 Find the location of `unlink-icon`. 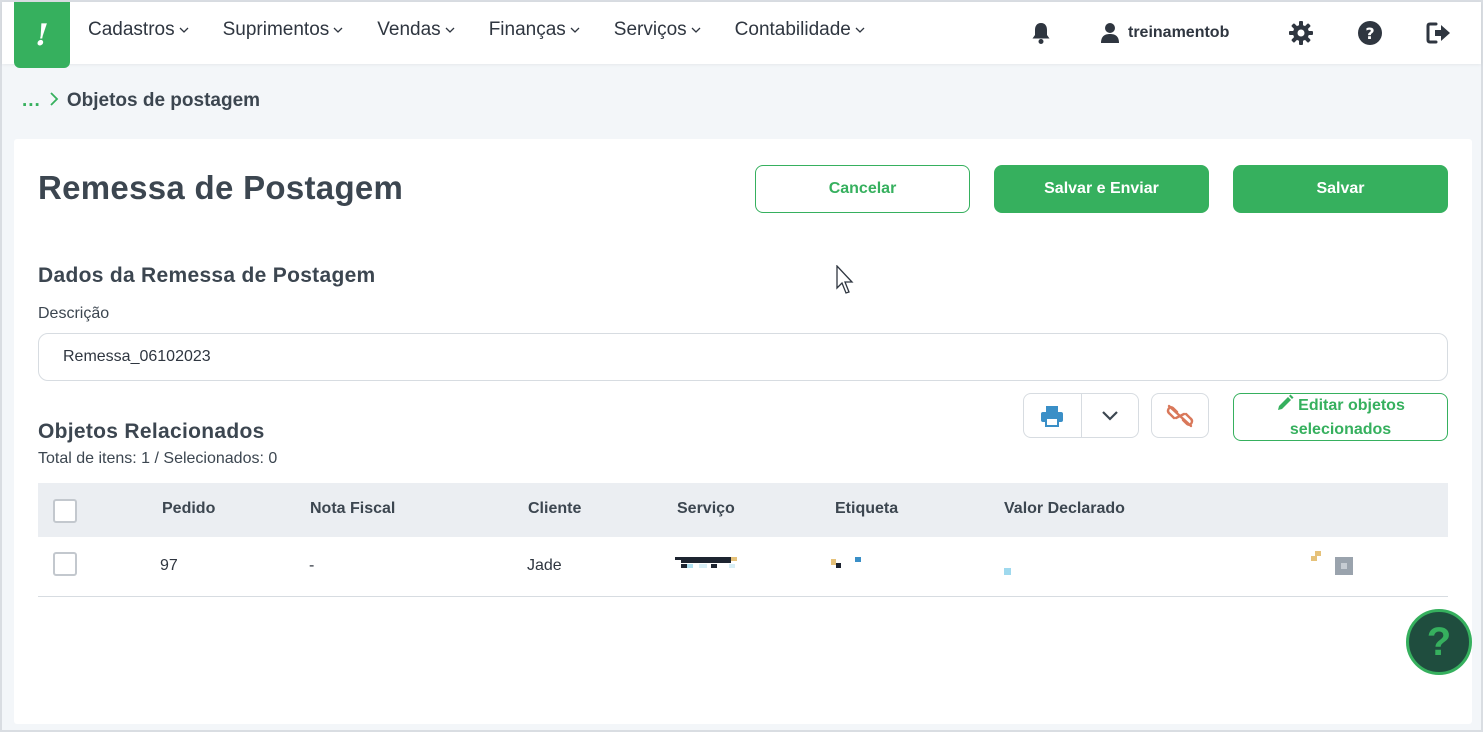

unlink-icon is located at coordinates (1180, 415).